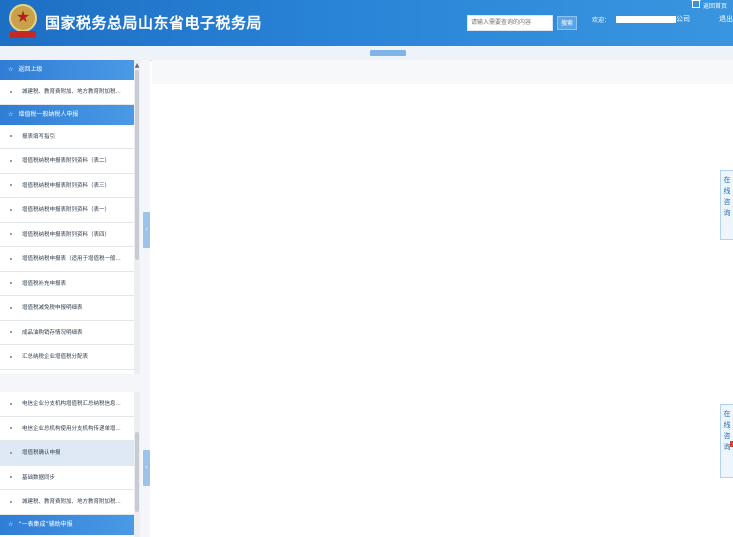 Image resolution: width=733 pixels, height=537 pixels. What do you see at coordinates (726, 19) in the screenshot?
I see `exit-link: 退出` at bounding box center [726, 19].